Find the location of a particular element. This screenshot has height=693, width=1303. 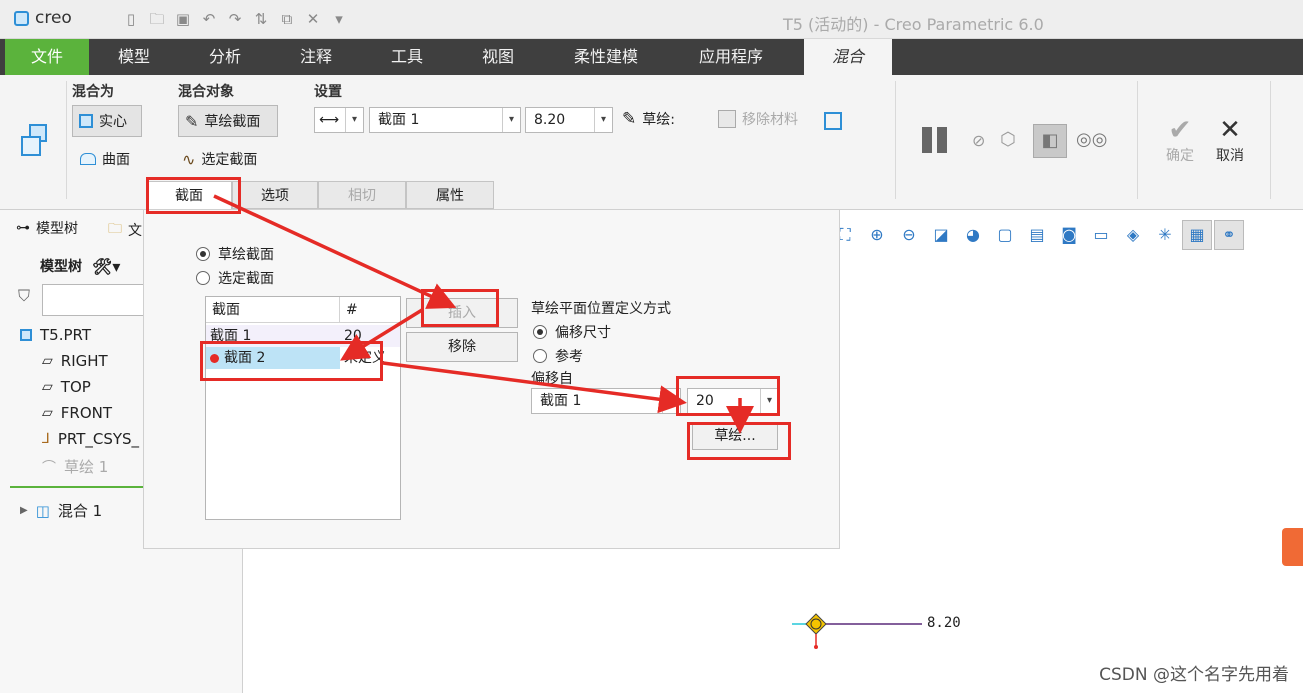

expand-arrow-icon: ▶ is located at coordinates (24, 510).